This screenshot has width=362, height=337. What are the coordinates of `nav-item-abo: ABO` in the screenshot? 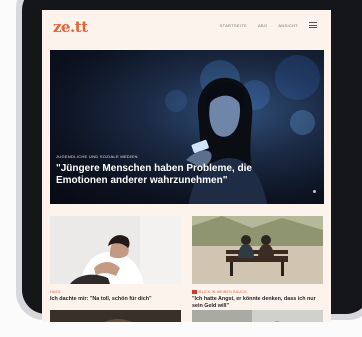 It's located at (262, 25).